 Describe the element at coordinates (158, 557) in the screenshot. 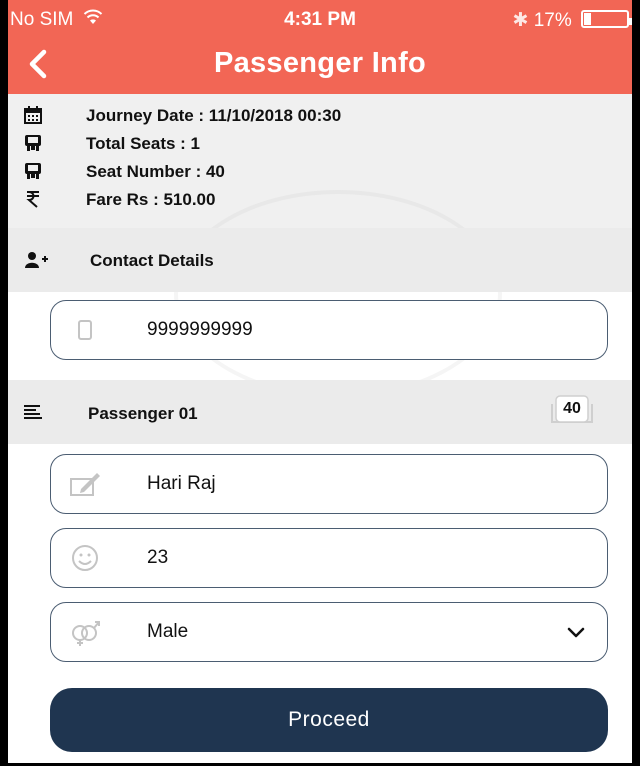

I see `age-value: 23` at that location.